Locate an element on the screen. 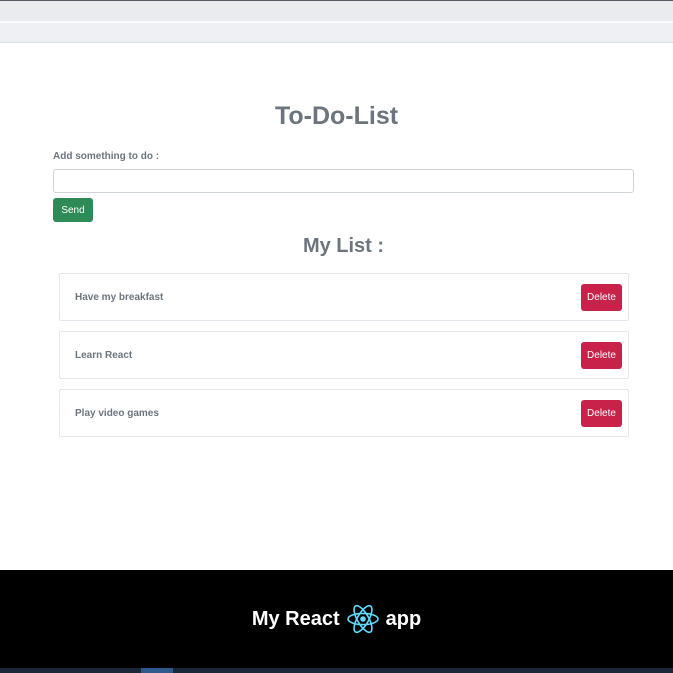 This screenshot has width=673, height=673. footer-text-before: My React is located at coordinates (295, 618).